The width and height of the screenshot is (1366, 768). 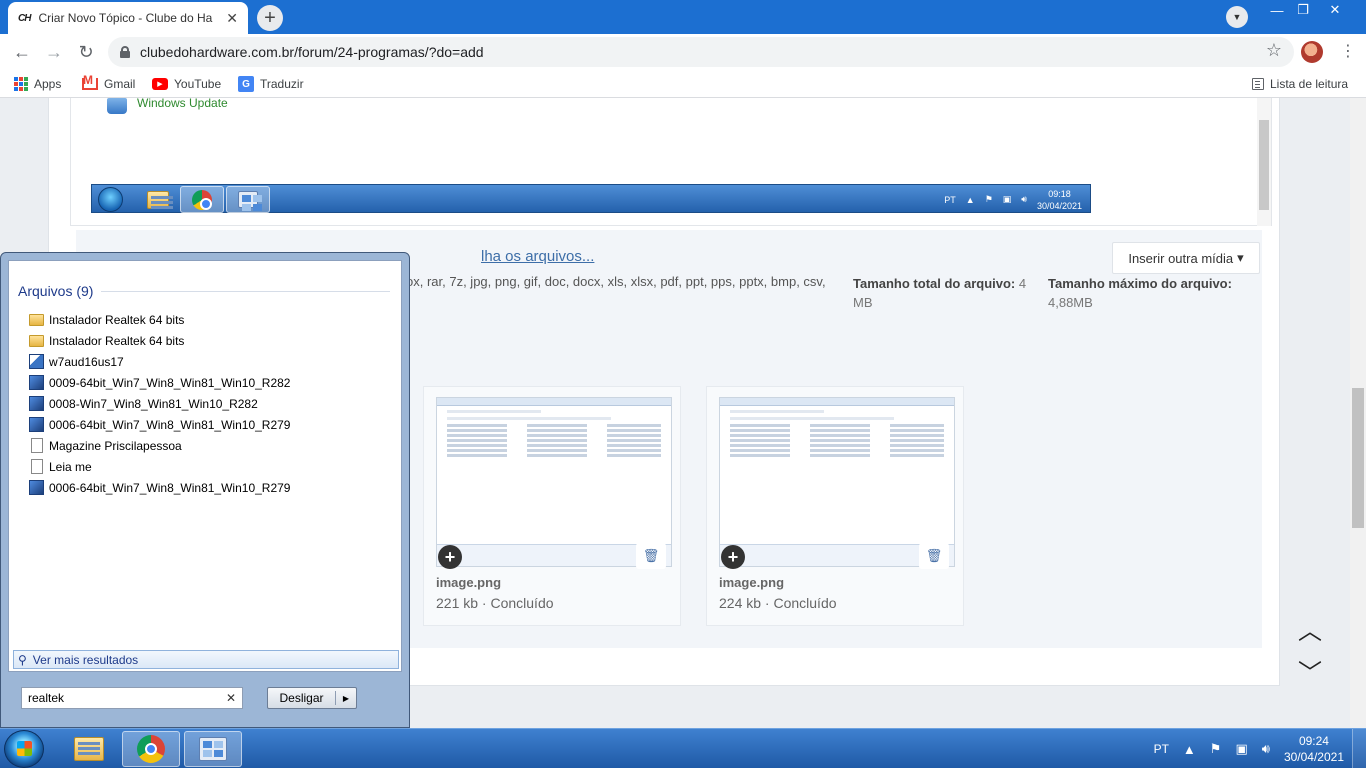 I want to click on reading-list-label: Lista de leitura, so click(x=1309, y=84).